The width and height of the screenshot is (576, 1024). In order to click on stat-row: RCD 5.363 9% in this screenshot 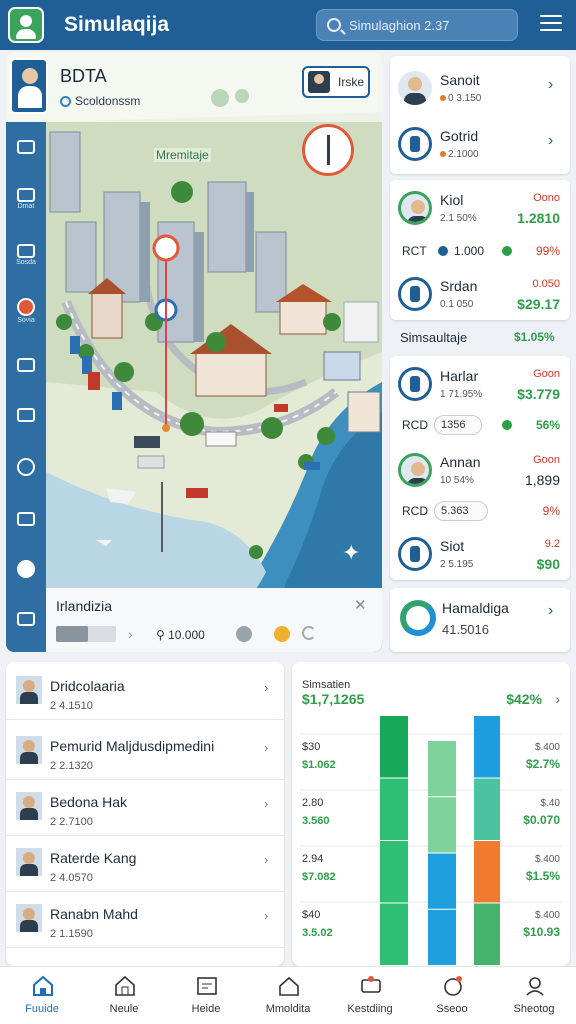, I will do `click(480, 512)`.